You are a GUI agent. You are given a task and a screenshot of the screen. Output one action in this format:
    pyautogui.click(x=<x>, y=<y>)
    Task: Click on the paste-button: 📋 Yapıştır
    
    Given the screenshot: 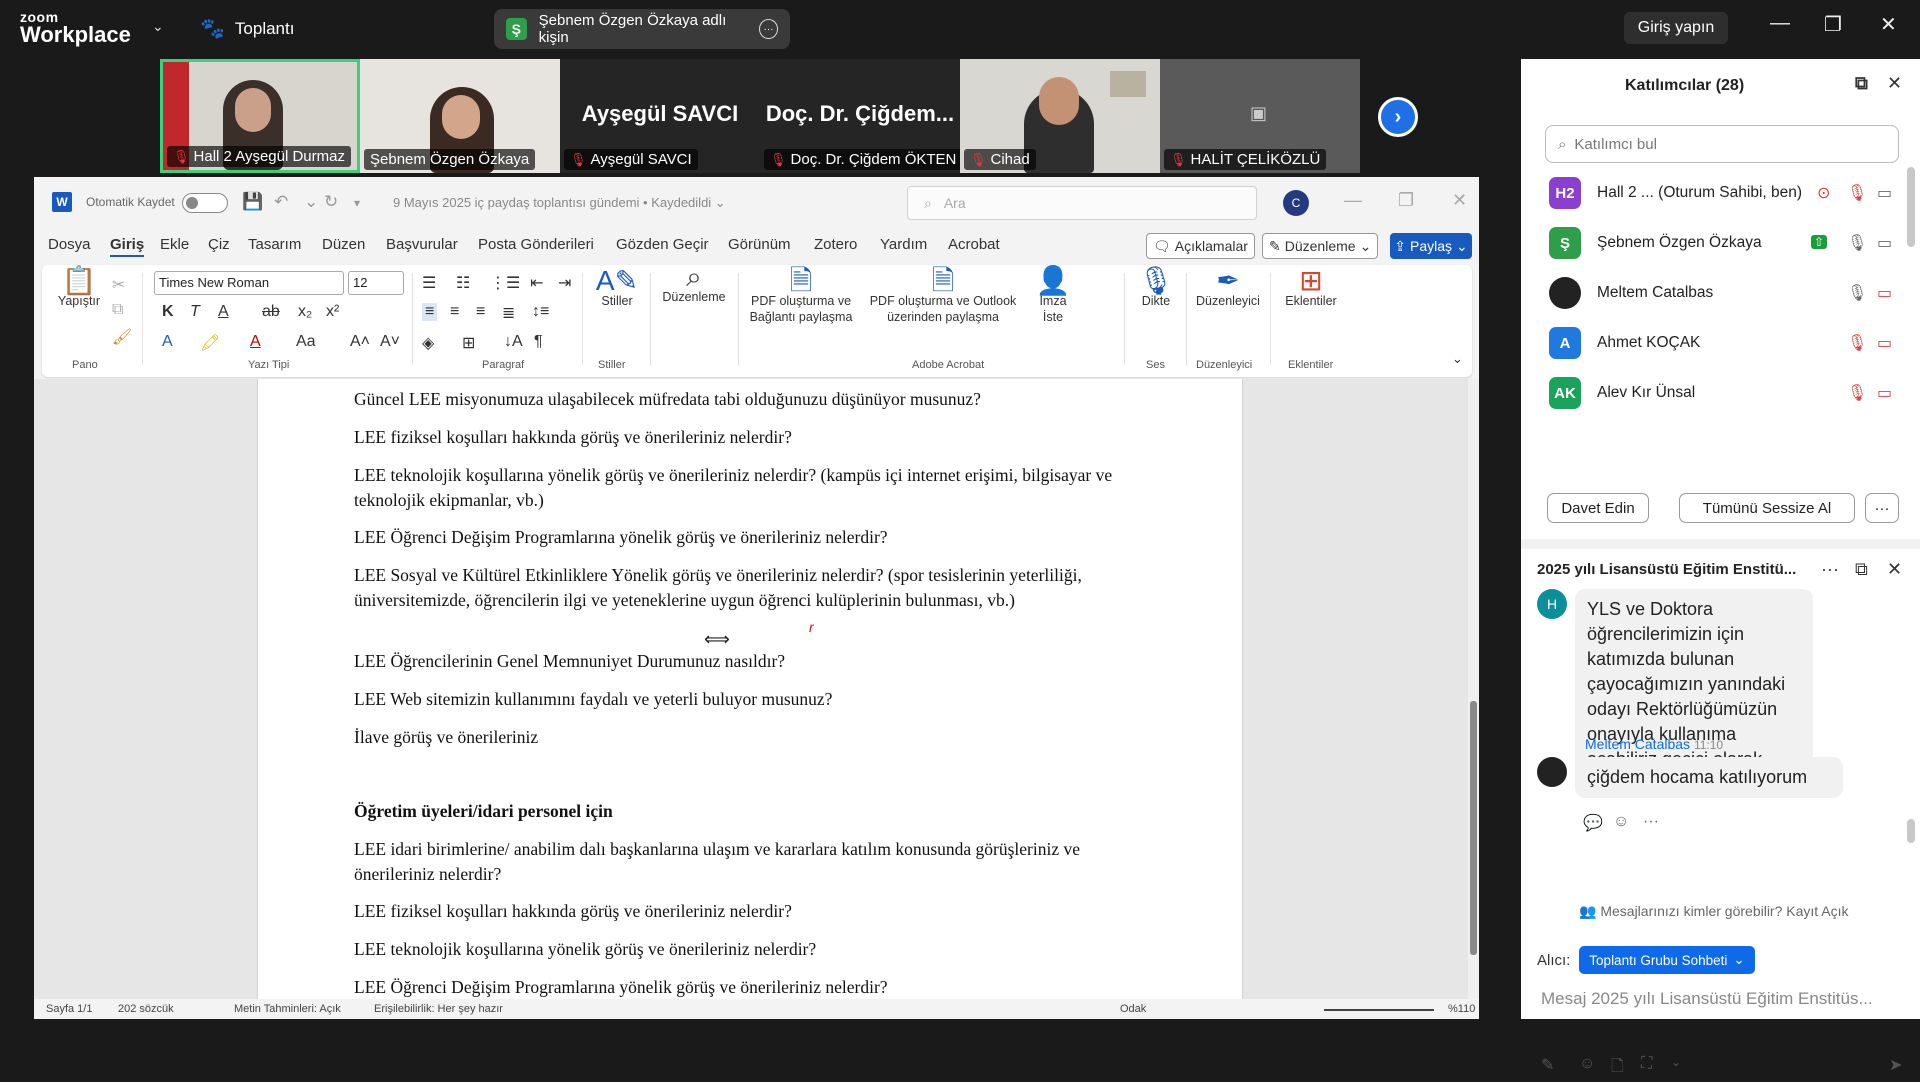 What is the action you would take?
    pyautogui.click(x=79, y=288)
    